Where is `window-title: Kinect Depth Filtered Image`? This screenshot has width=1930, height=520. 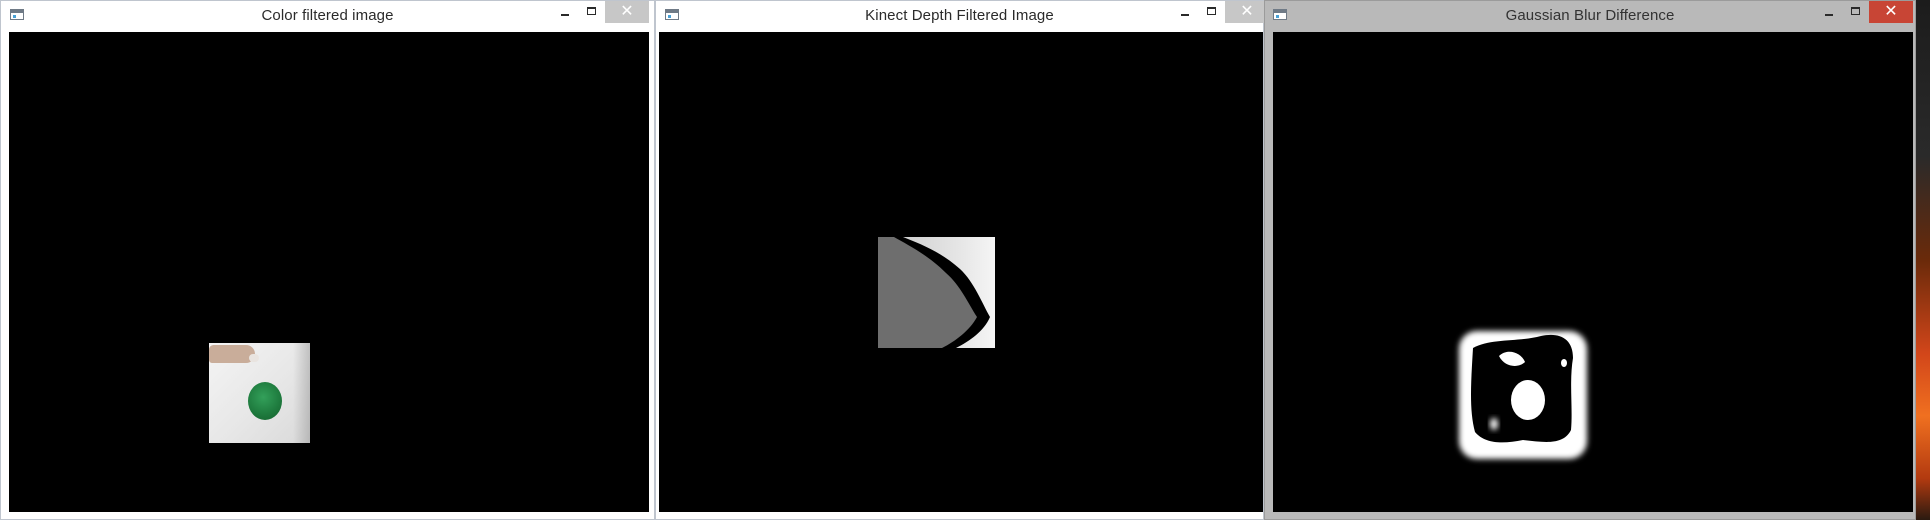
window-title: Kinect Depth Filtered Image is located at coordinates (959, 15).